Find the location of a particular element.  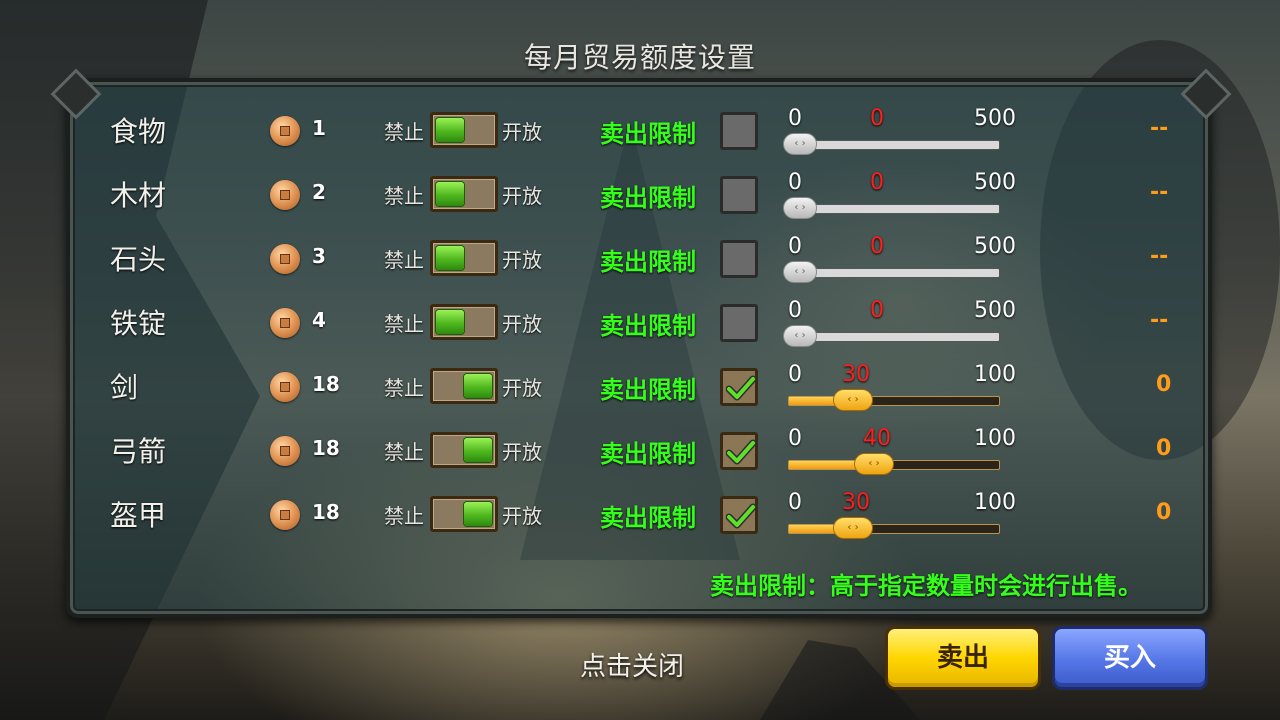

item-price: 1 is located at coordinates (319, 128).